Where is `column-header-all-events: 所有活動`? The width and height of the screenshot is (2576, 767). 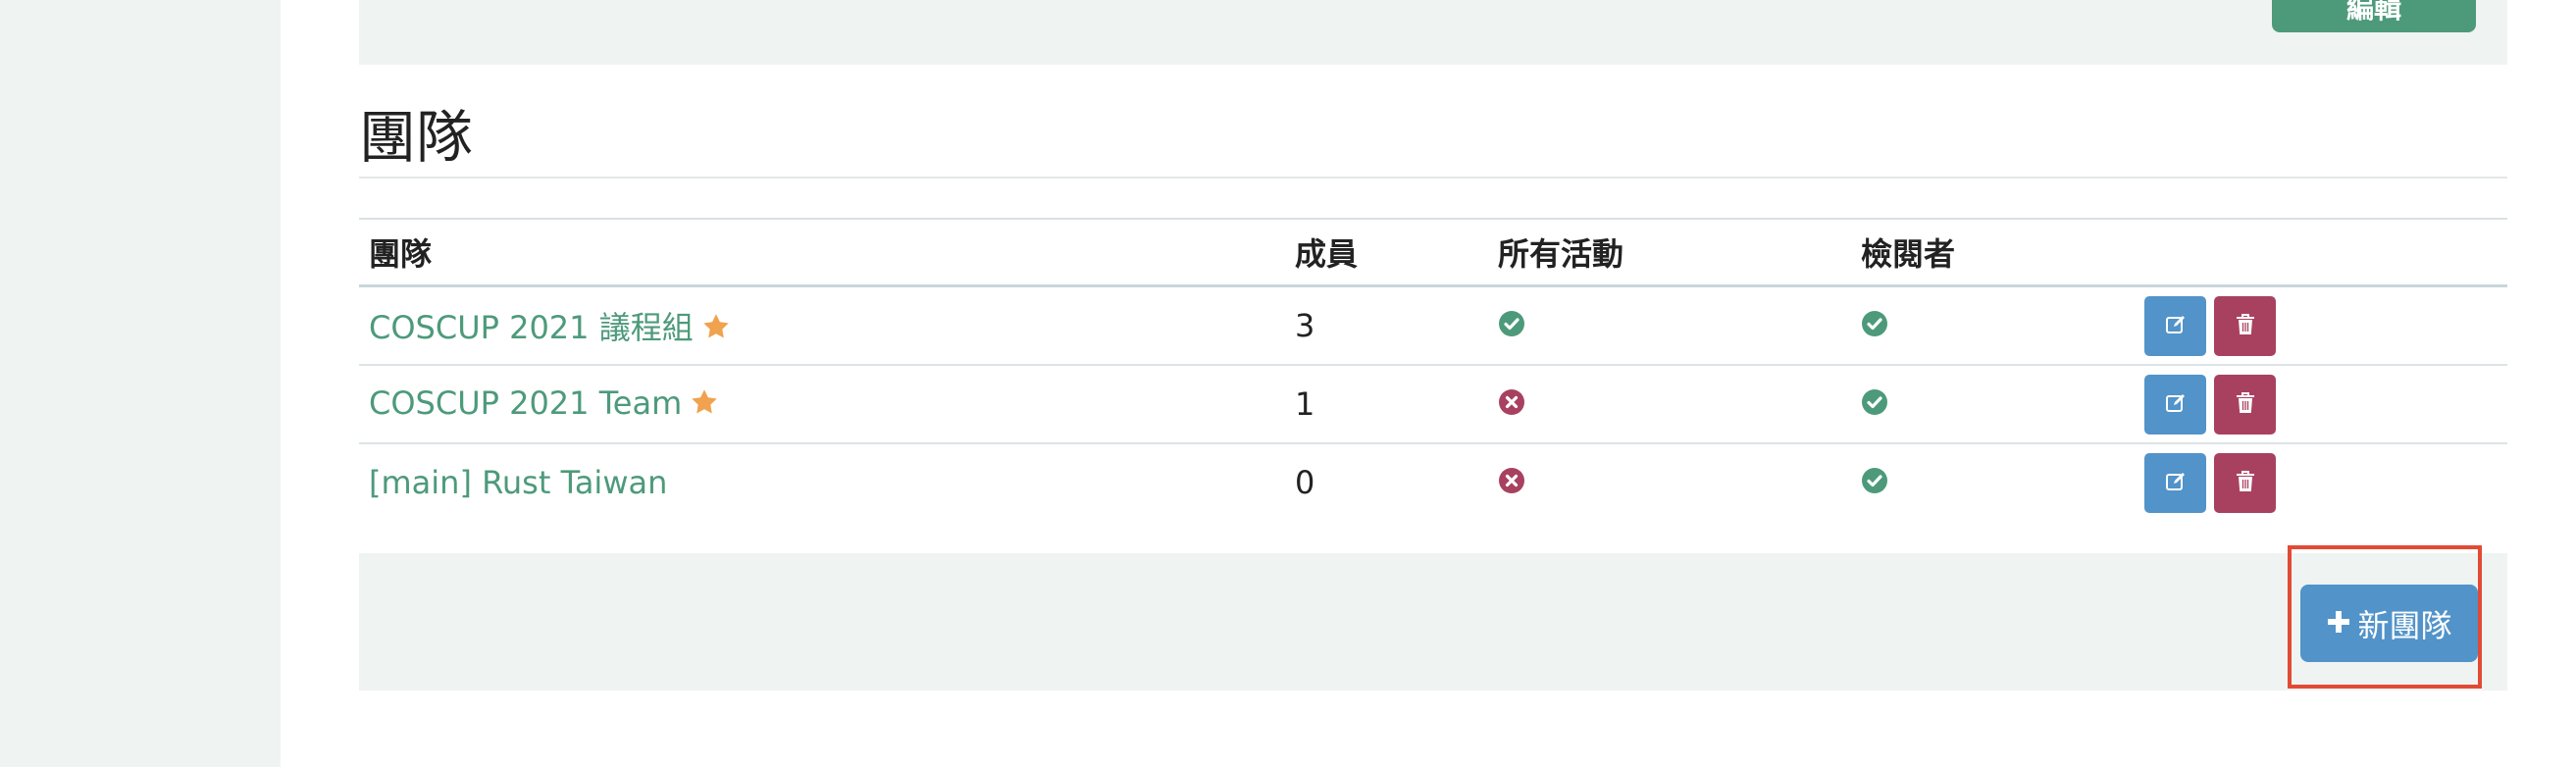
column-header-all-events: 所有活動 is located at coordinates (1669, 252).